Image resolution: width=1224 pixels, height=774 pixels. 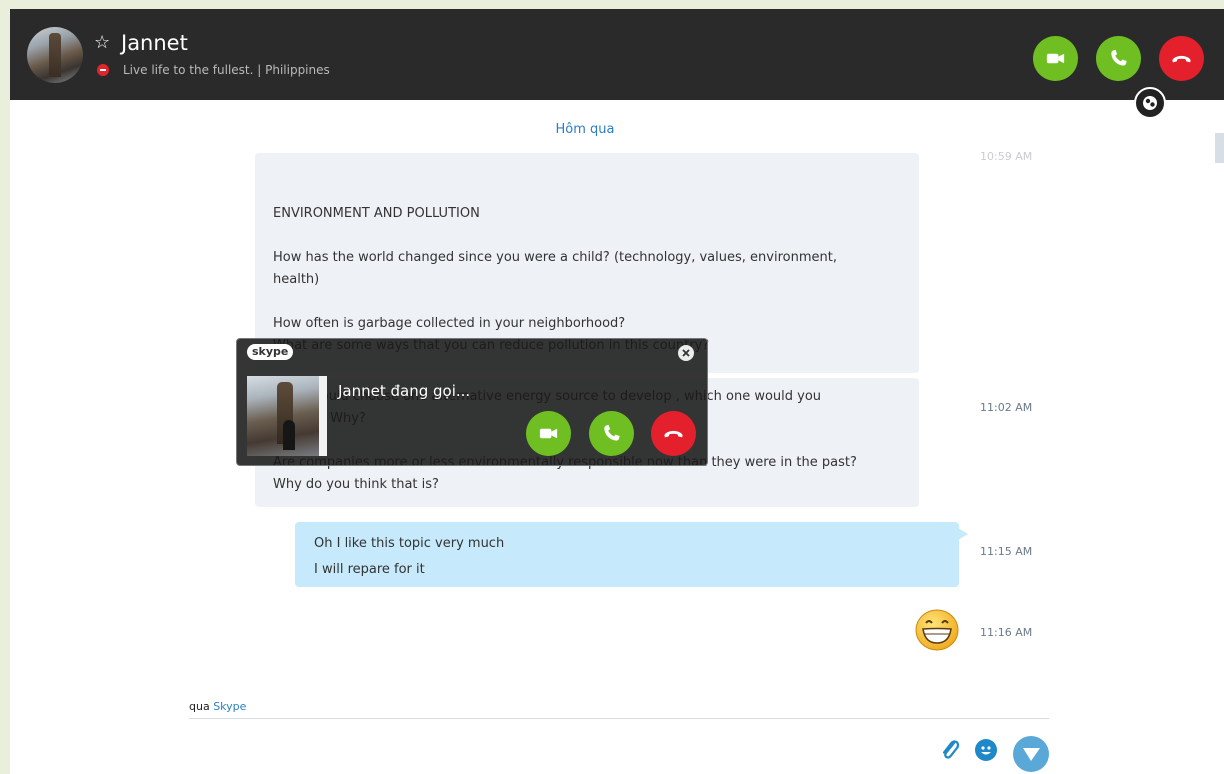 What do you see at coordinates (226, 70) in the screenshot?
I see `contact-mood: Live life to the fullest. | Philippines` at bounding box center [226, 70].